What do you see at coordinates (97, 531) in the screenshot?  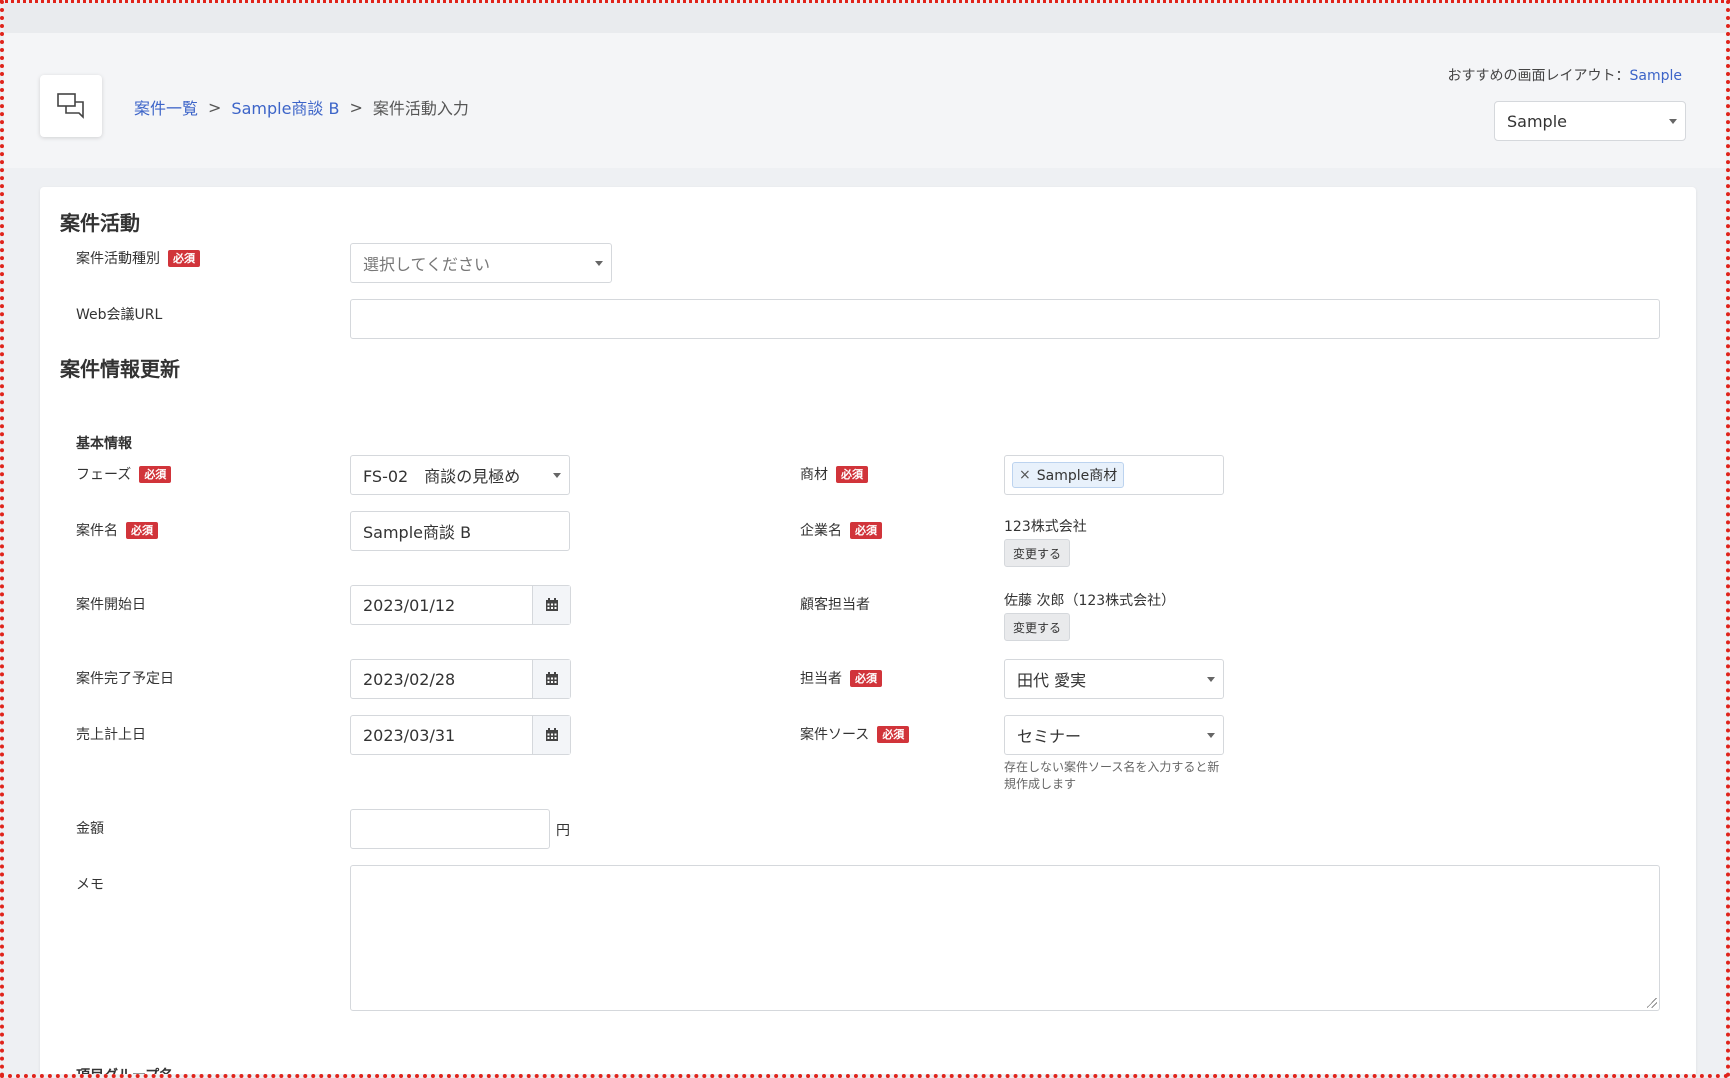 I see `deal-name-label-text: 案件名` at bounding box center [97, 531].